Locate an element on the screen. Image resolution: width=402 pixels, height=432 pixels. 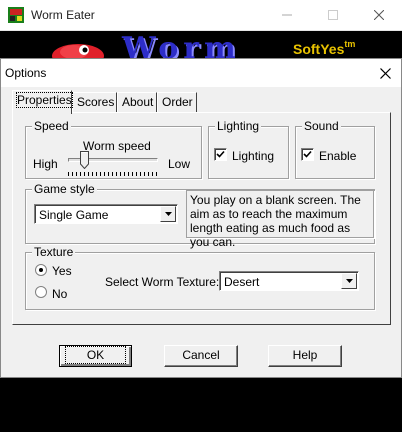
game-banner: Worm SoftYestm is located at coordinates (201, 46).